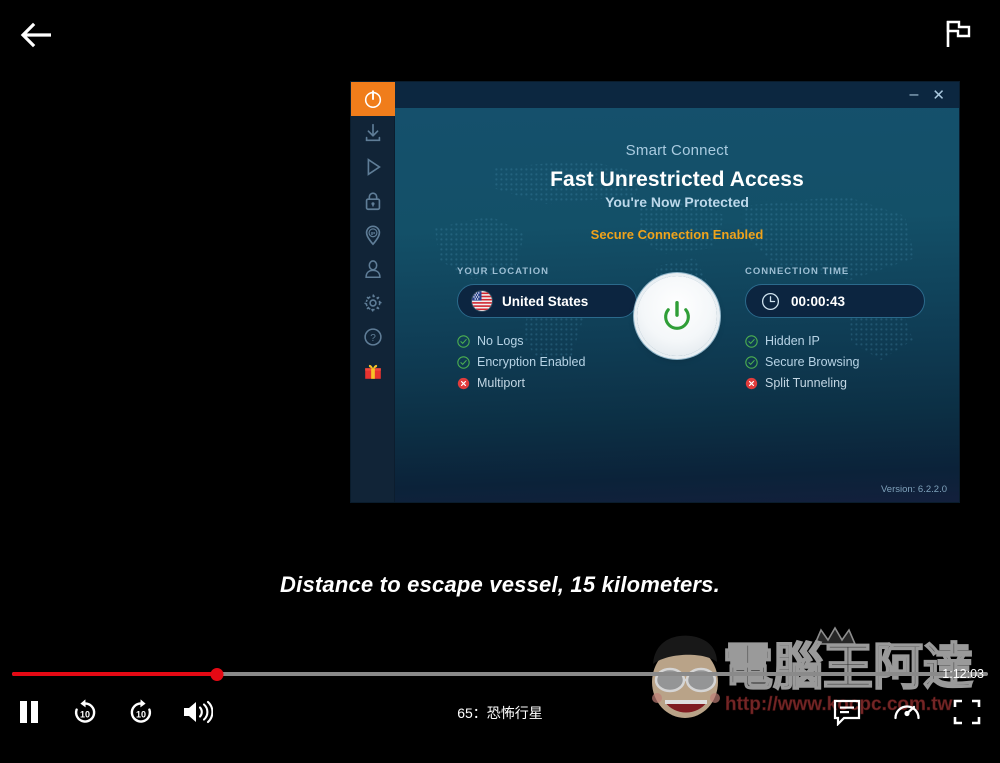 This screenshot has width=1000, height=763. Describe the element at coordinates (677, 234) in the screenshot. I see `secure-connection-status: Secure Connection Enabled` at that location.